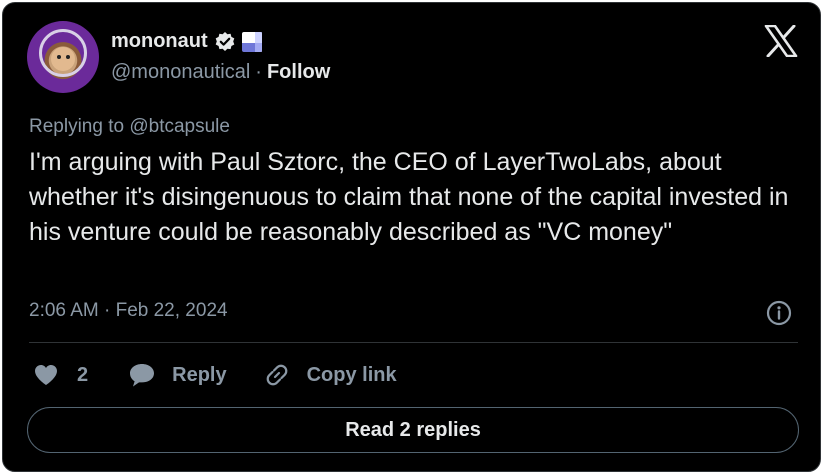  Describe the element at coordinates (225, 42) in the screenshot. I see `verified-badge-icon` at that location.